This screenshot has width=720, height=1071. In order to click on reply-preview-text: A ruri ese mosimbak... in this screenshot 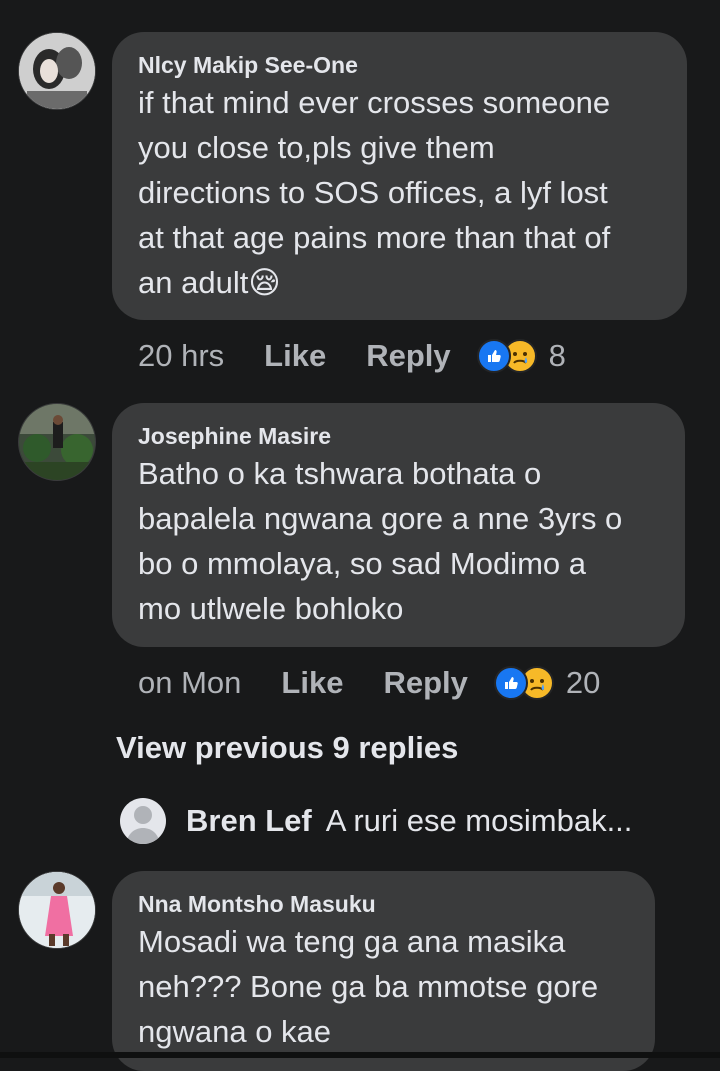, I will do `click(479, 820)`.